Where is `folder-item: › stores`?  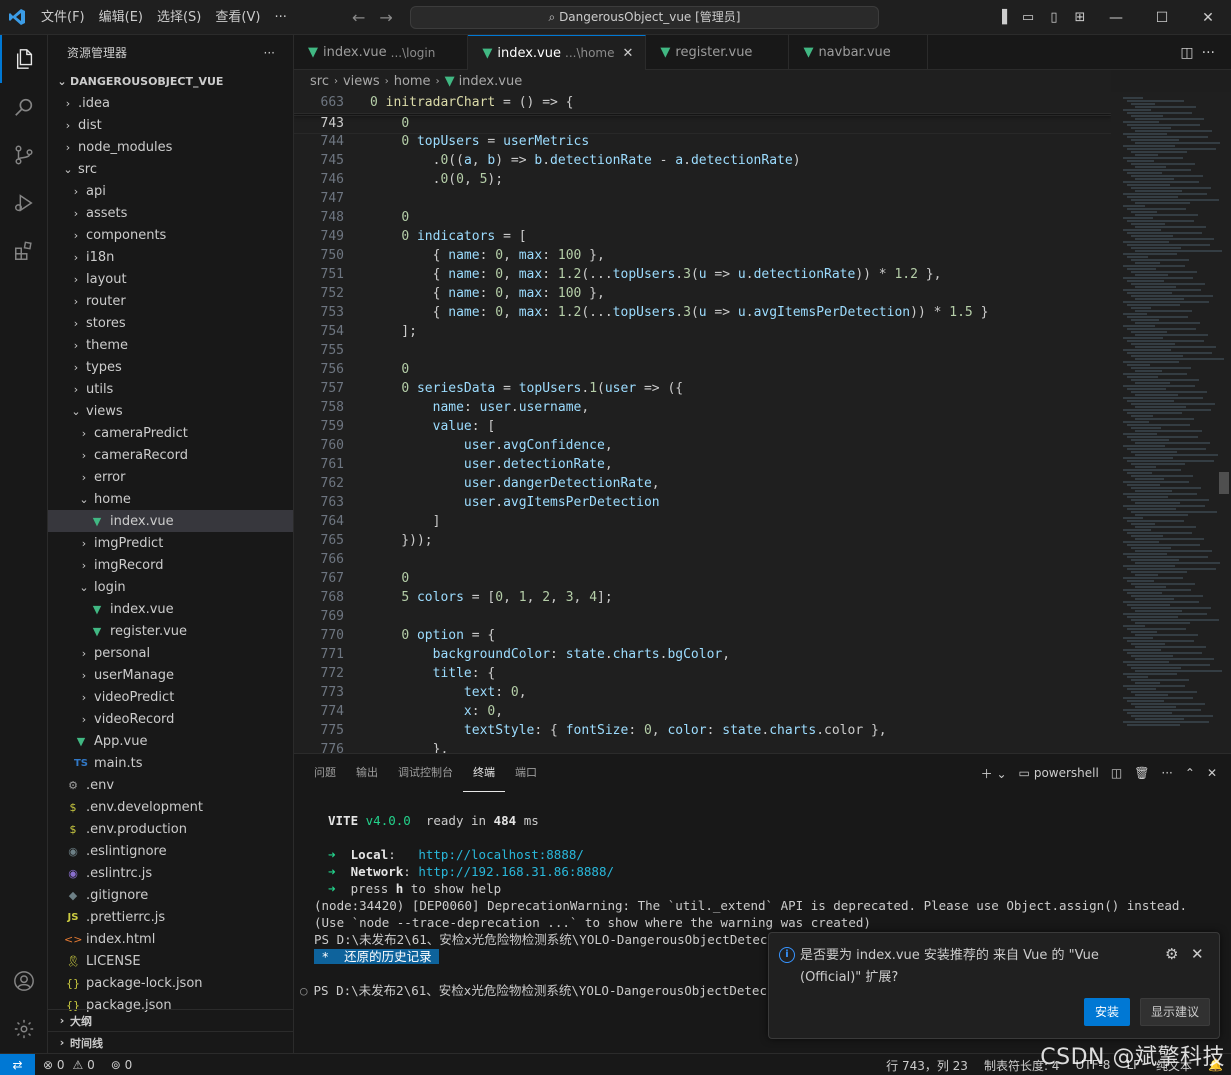
folder-item: › stores is located at coordinates (170, 323).